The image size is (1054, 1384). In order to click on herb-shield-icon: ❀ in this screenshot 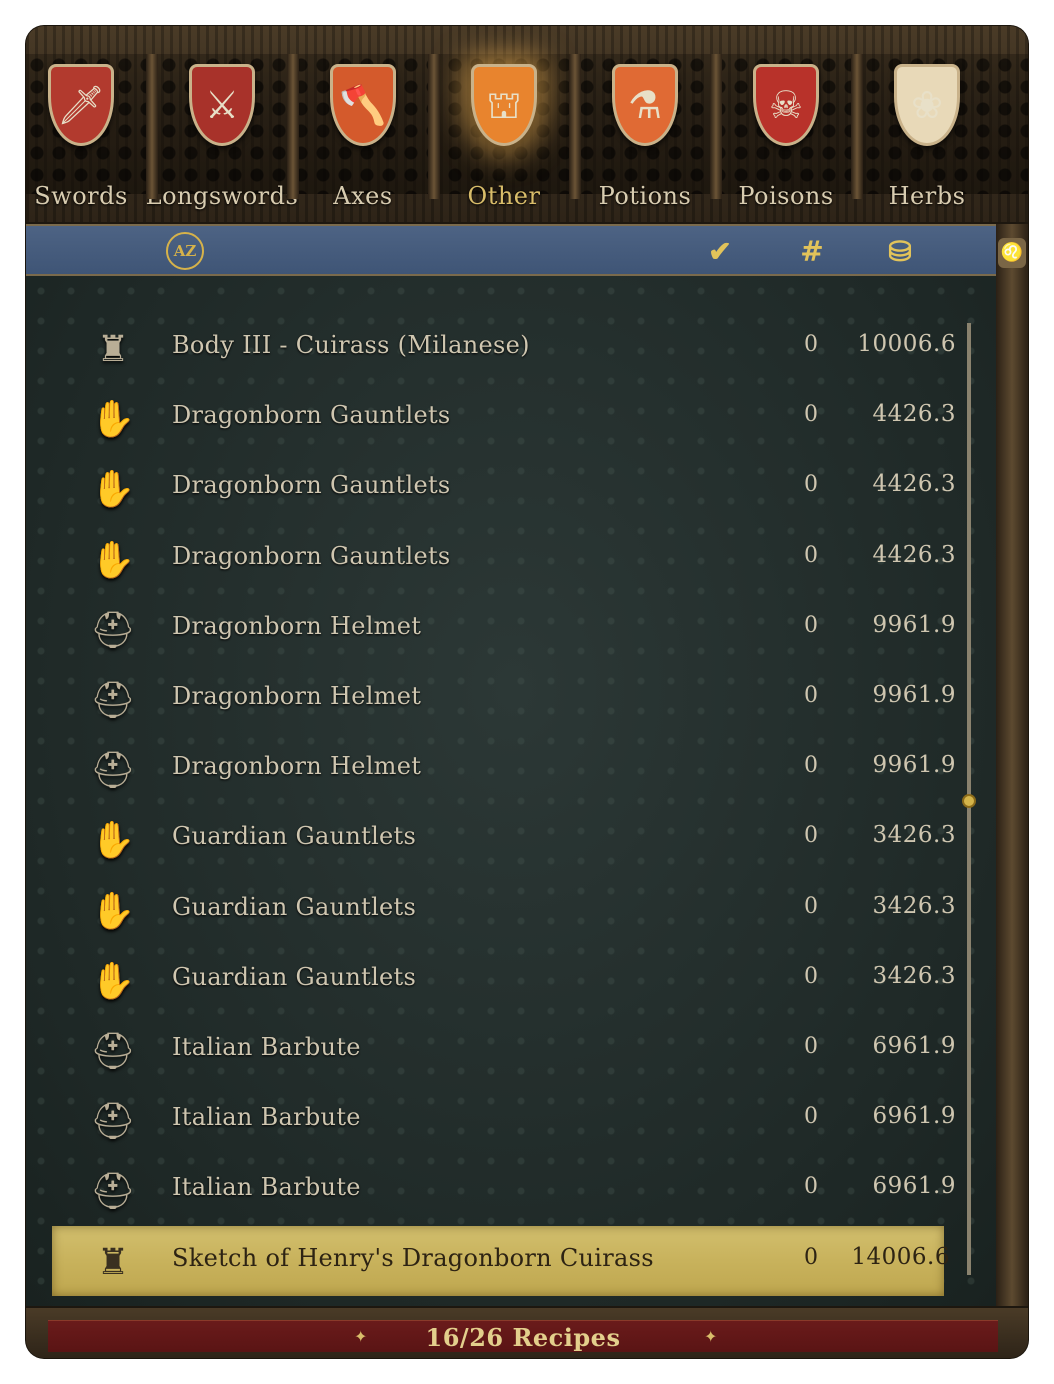, I will do `click(927, 105)`.